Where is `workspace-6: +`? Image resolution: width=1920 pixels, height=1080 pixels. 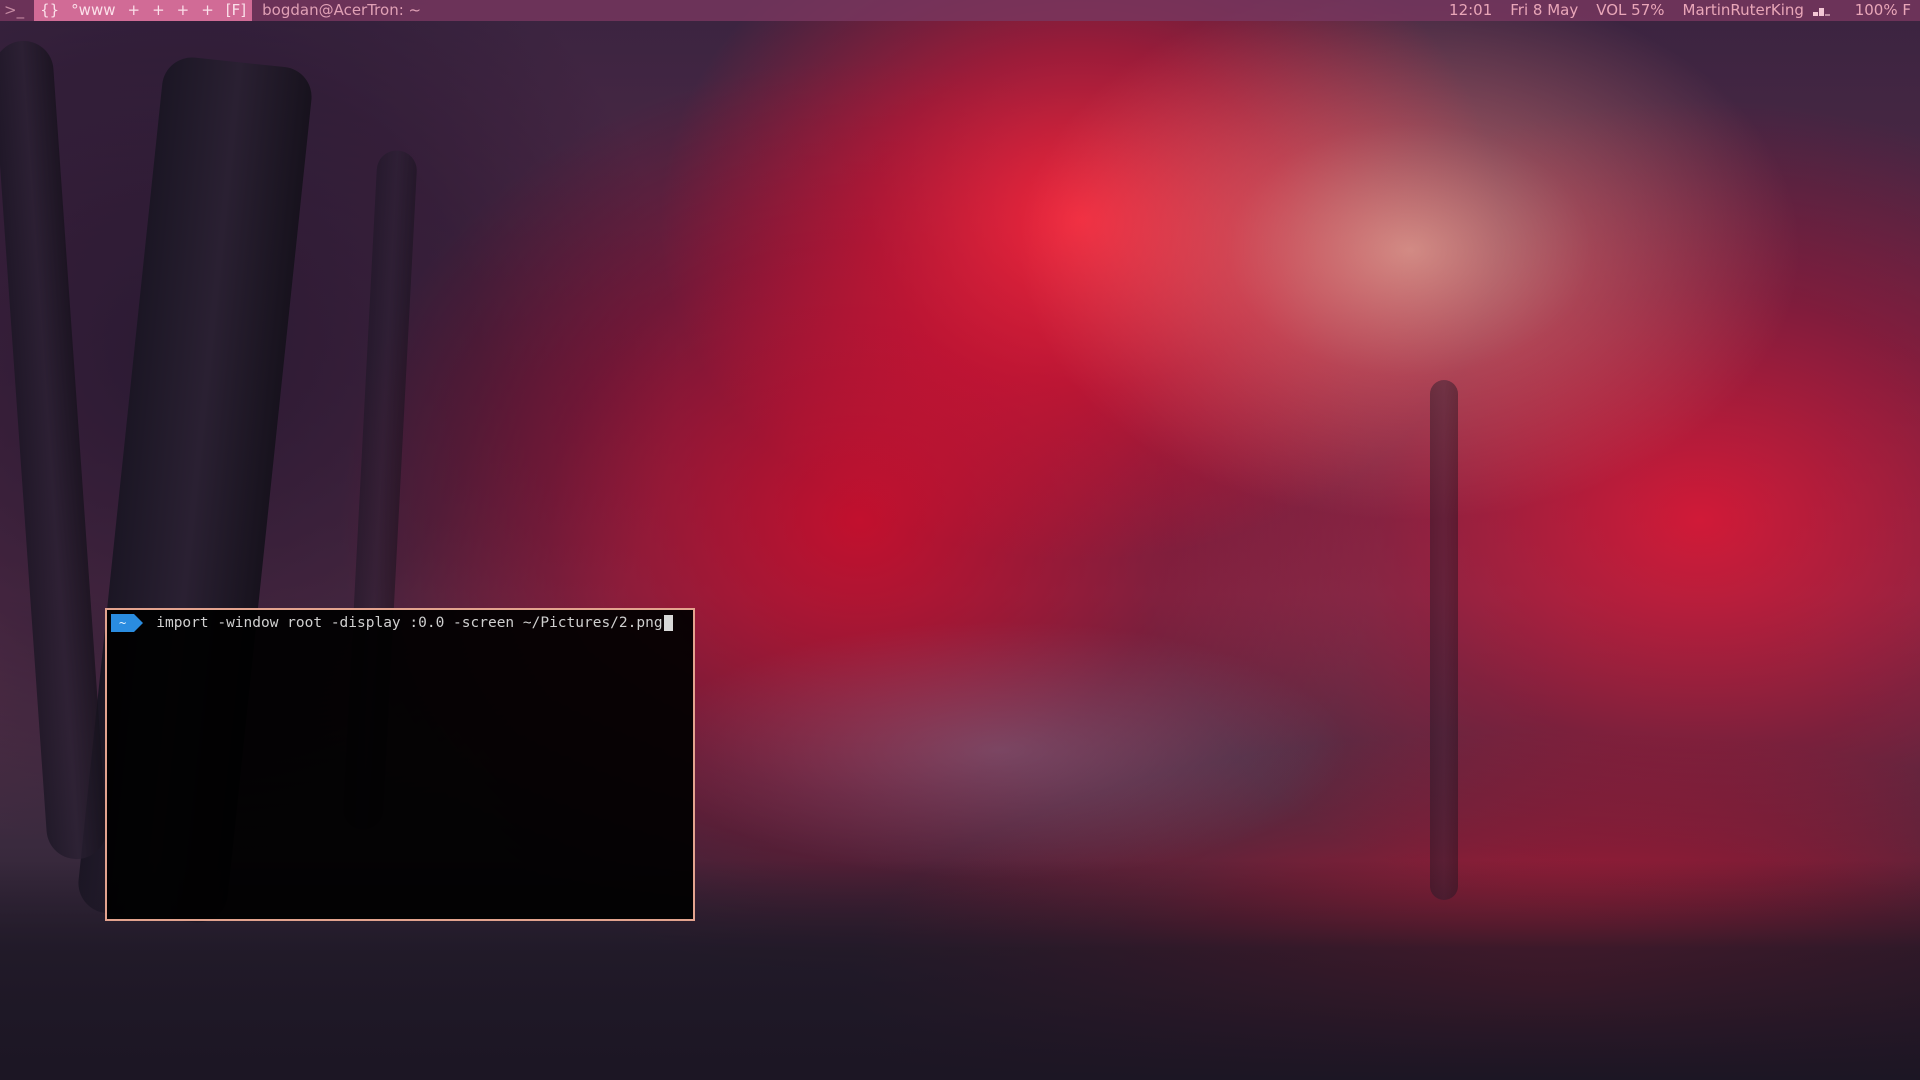 workspace-6: + is located at coordinates (207, 10).